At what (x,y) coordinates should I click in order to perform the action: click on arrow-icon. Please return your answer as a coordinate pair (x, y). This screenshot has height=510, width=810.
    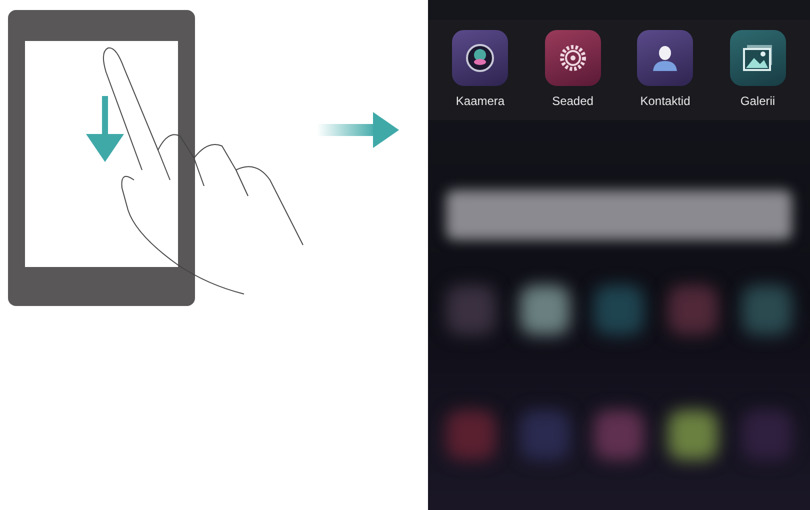
    Looking at the image, I should click on (358, 130).